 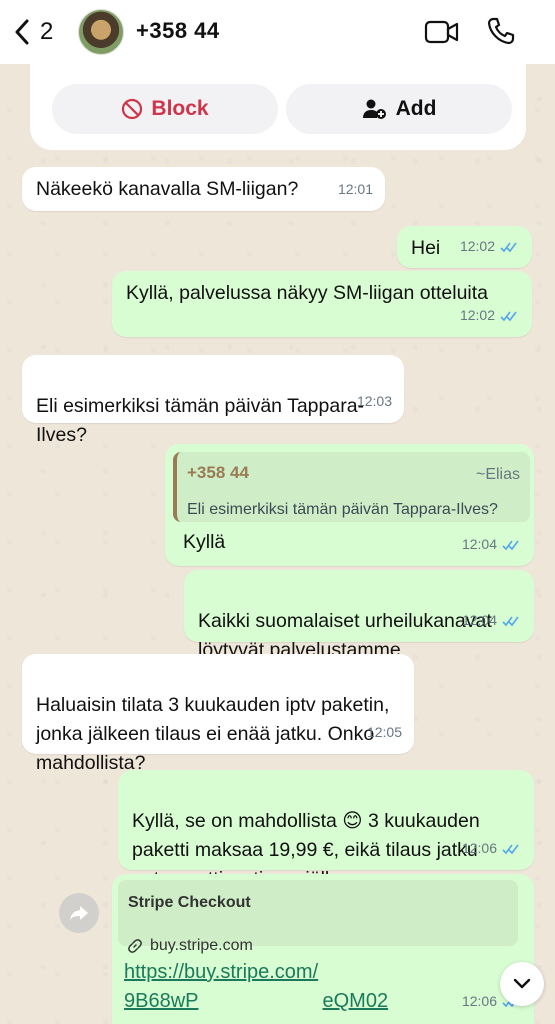 I want to click on contact-name: +358 44, so click(x=211, y=31).